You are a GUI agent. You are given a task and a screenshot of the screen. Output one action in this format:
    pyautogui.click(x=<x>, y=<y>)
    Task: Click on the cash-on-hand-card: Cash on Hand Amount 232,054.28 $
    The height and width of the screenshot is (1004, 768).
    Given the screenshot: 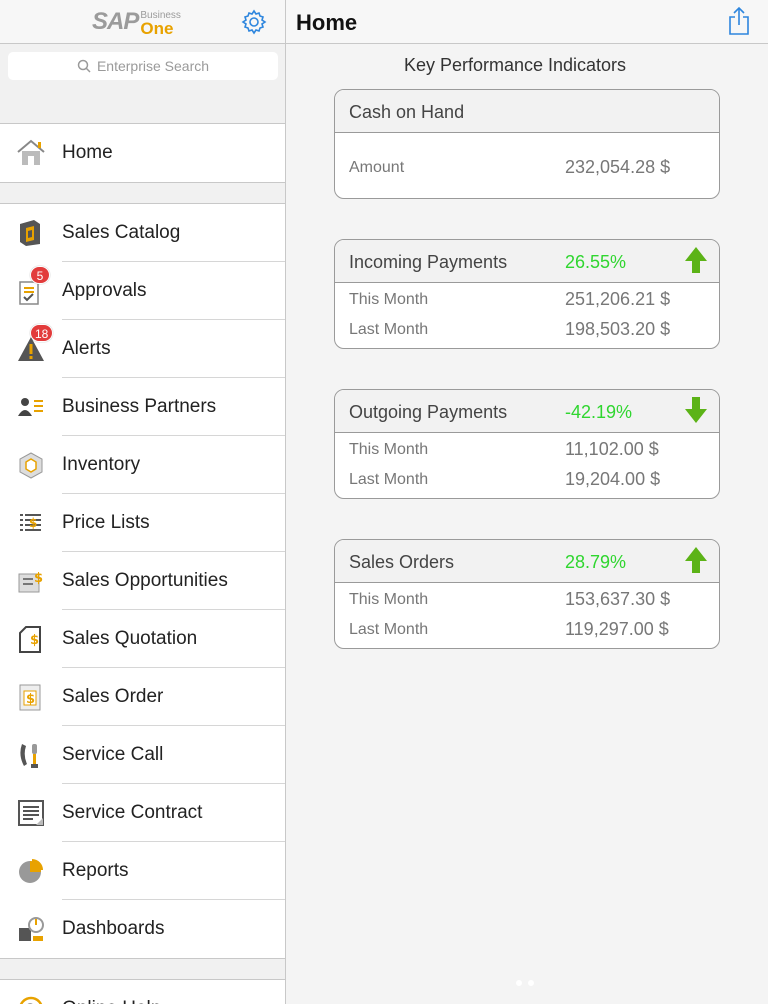 What is the action you would take?
    pyautogui.click(x=527, y=144)
    